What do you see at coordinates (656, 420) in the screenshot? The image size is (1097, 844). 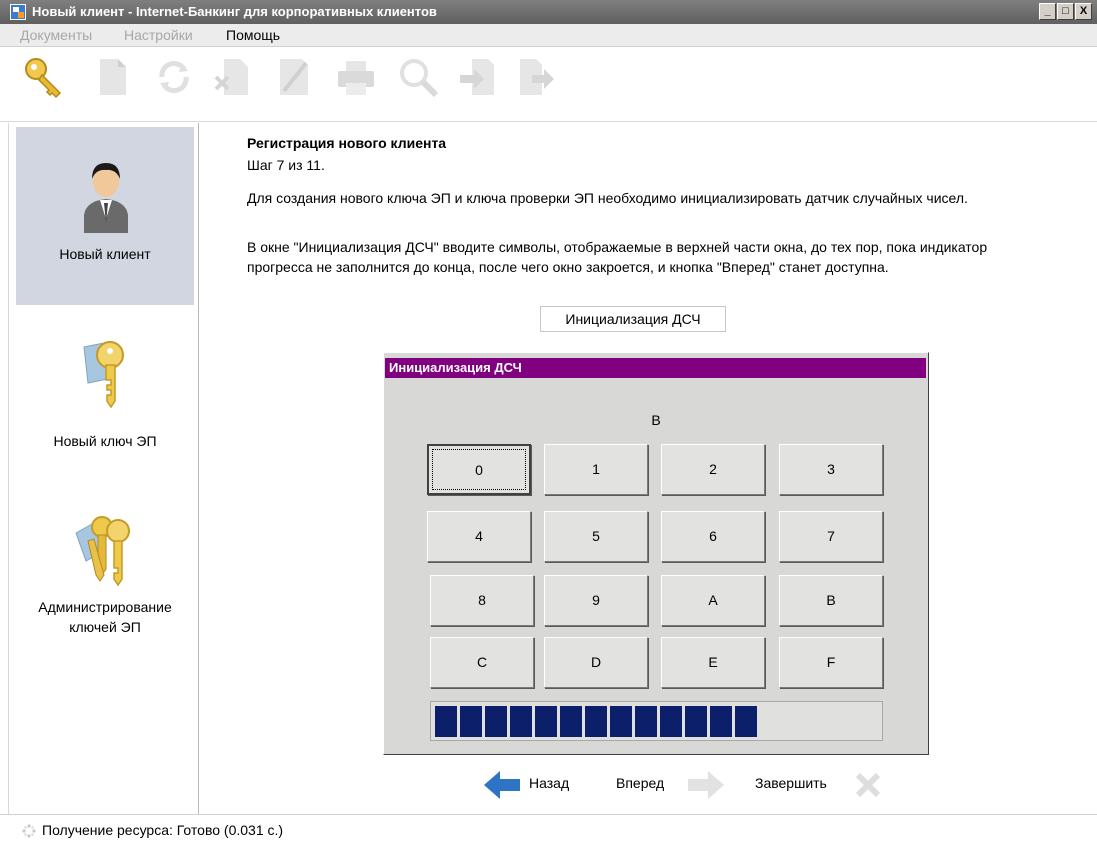 I see `current-char: B` at bounding box center [656, 420].